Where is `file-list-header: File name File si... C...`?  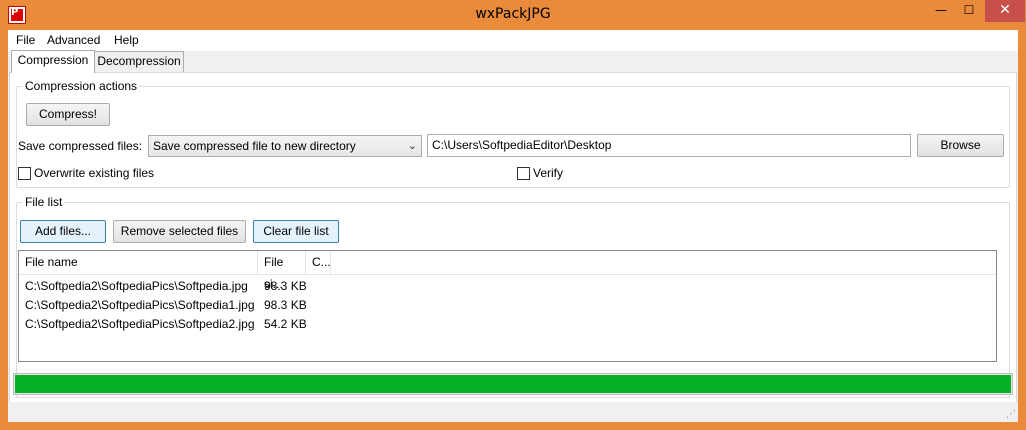 file-list-header: File name File si... C... is located at coordinates (507, 271).